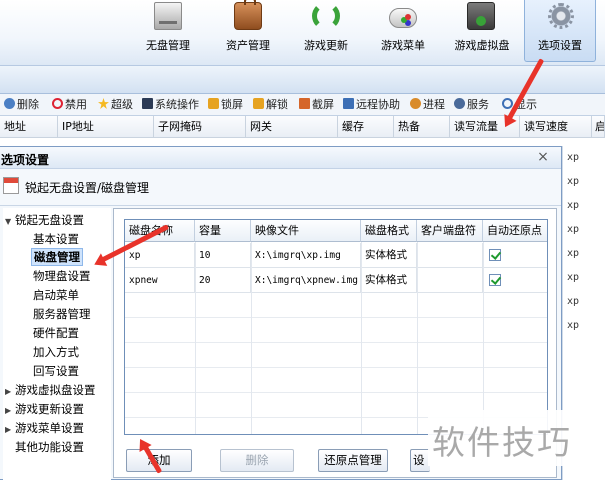 The image size is (605, 480). Describe the element at coordinates (306, 255) in the screenshot. I see `disk-image-cell: X:\imgrq\xp.img` at that location.